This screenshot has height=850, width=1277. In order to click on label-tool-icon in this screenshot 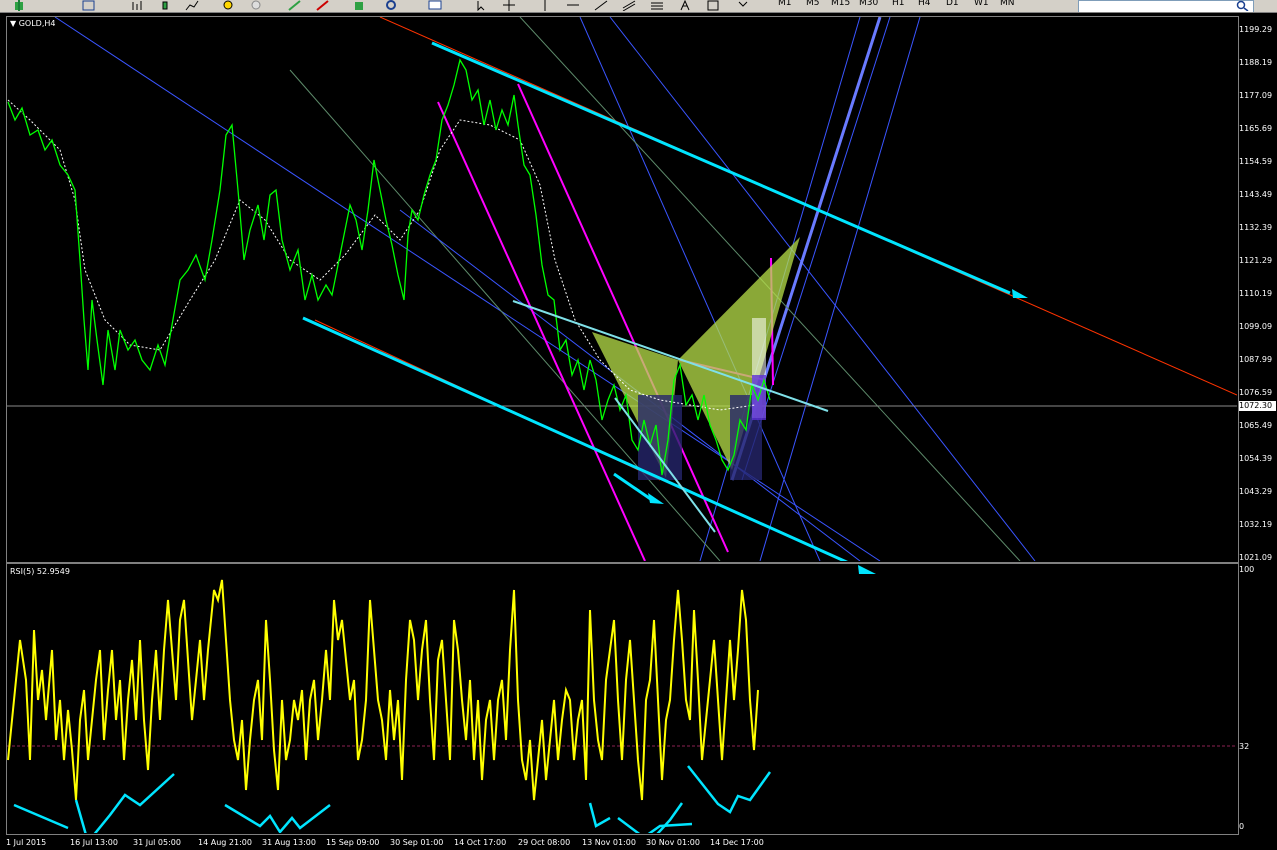, I will do `click(713, 5)`.